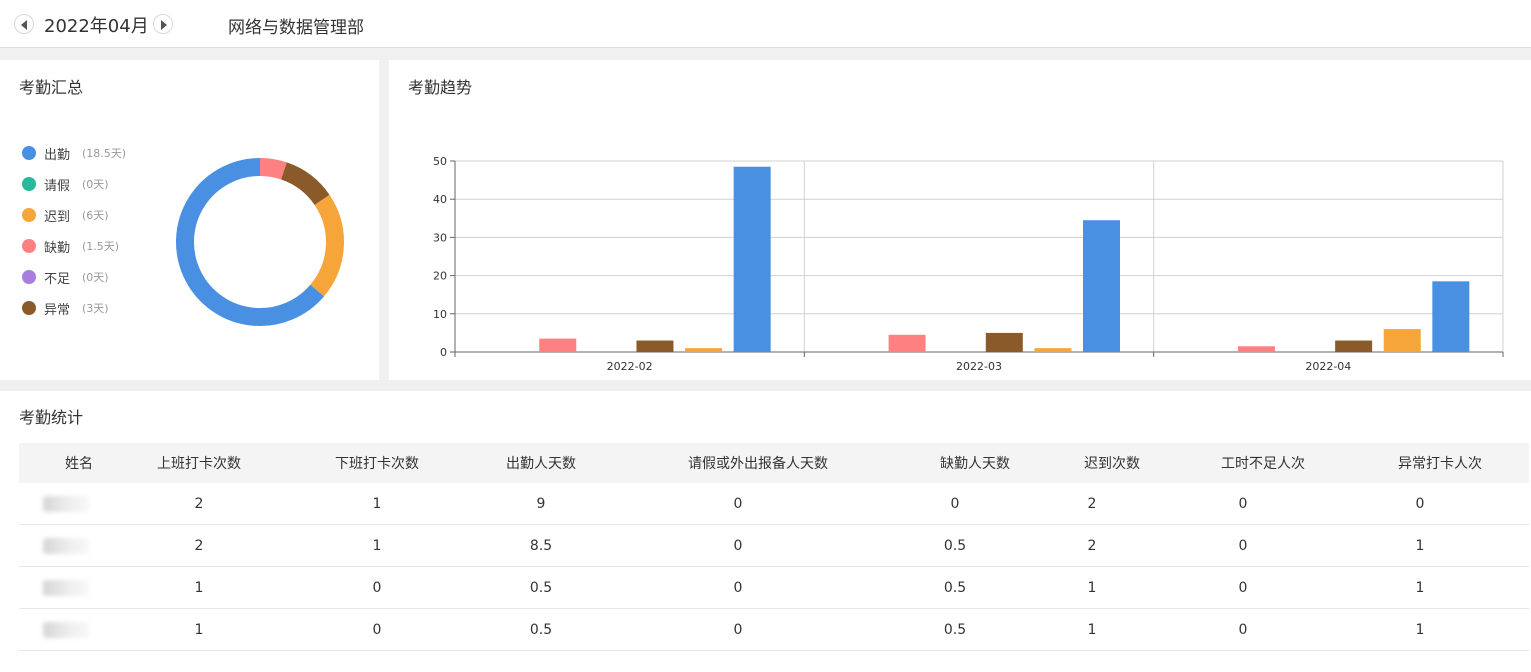 The width and height of the screenshot is (1531, 672). What do you see at coordinates (97, 215) in the screenshot?
I see `legend-item-late: 迟到 (6天)` at bounding box center [97, 215].